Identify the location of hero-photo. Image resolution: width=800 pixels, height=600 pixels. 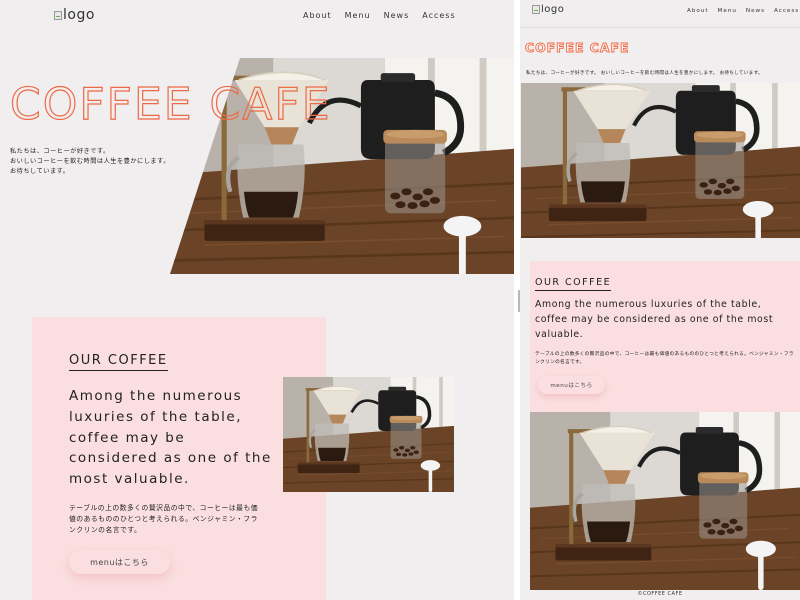
(660, 160).